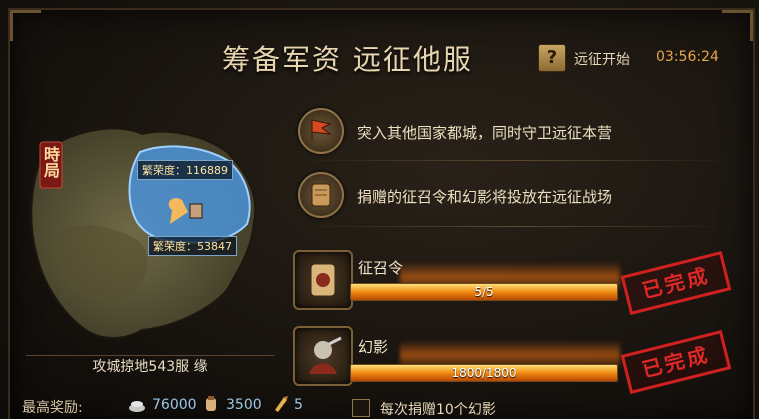  Describe the element at coordinates (52, 408) in the screenshot. I see `reward-label: 最高奖励:` at that location.